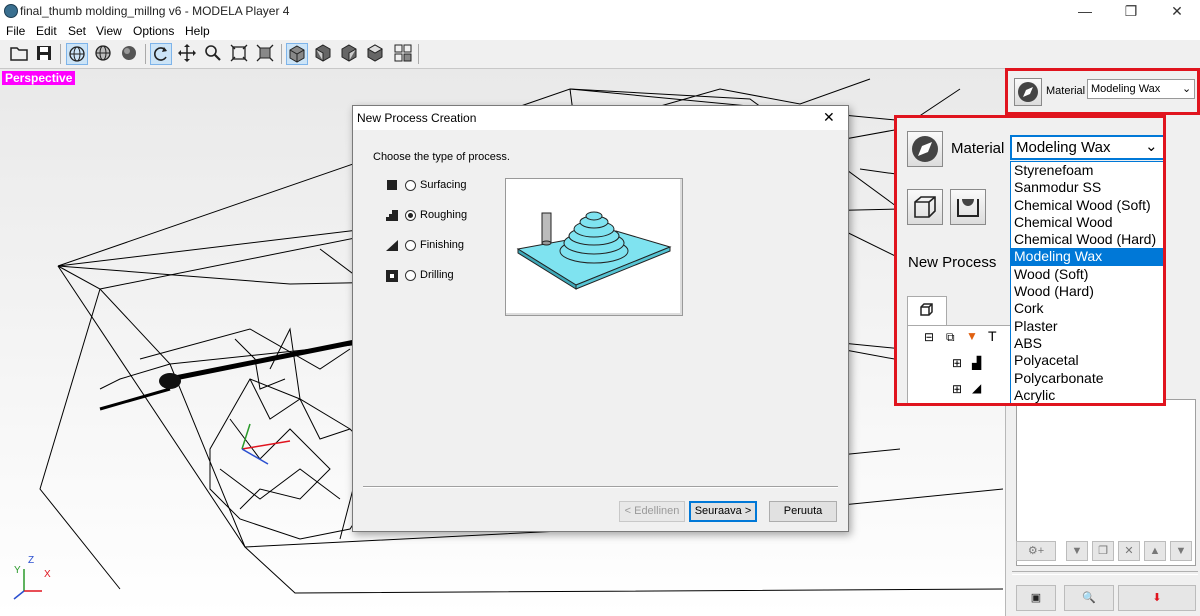  I want to click on toolbar, so click(600, 54).